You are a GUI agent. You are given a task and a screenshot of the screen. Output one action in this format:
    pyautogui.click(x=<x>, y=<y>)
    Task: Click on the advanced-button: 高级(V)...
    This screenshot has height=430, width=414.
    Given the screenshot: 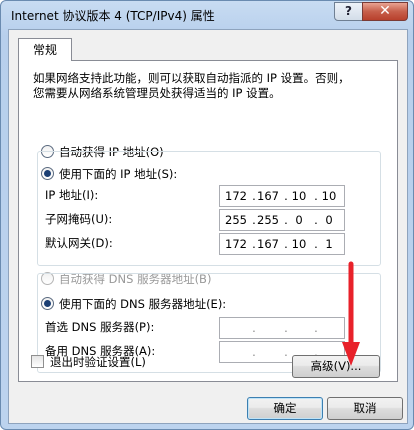 What is the action you would take?
    pyautogui.click(x=336, y=366)
    